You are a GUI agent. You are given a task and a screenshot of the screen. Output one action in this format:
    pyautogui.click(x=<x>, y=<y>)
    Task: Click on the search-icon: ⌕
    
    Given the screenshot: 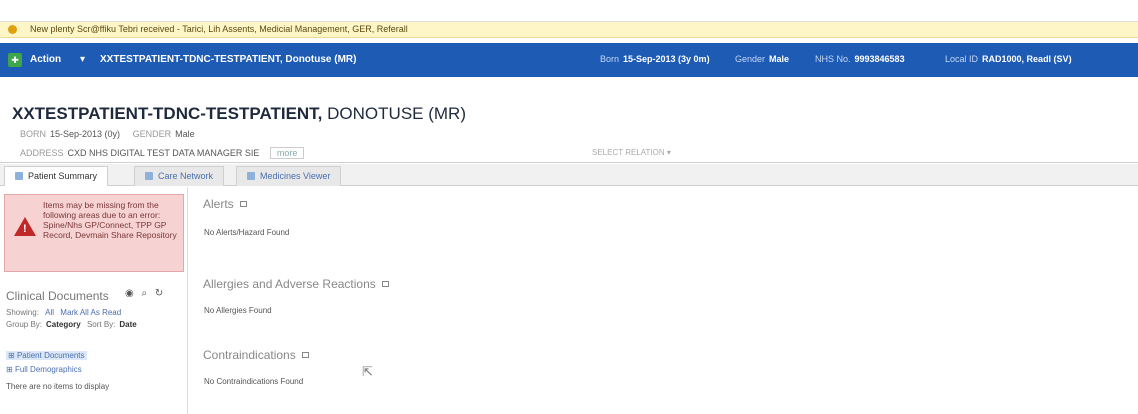 What is the action you would take?
    pyautogui.click(x=145, y=293)
    